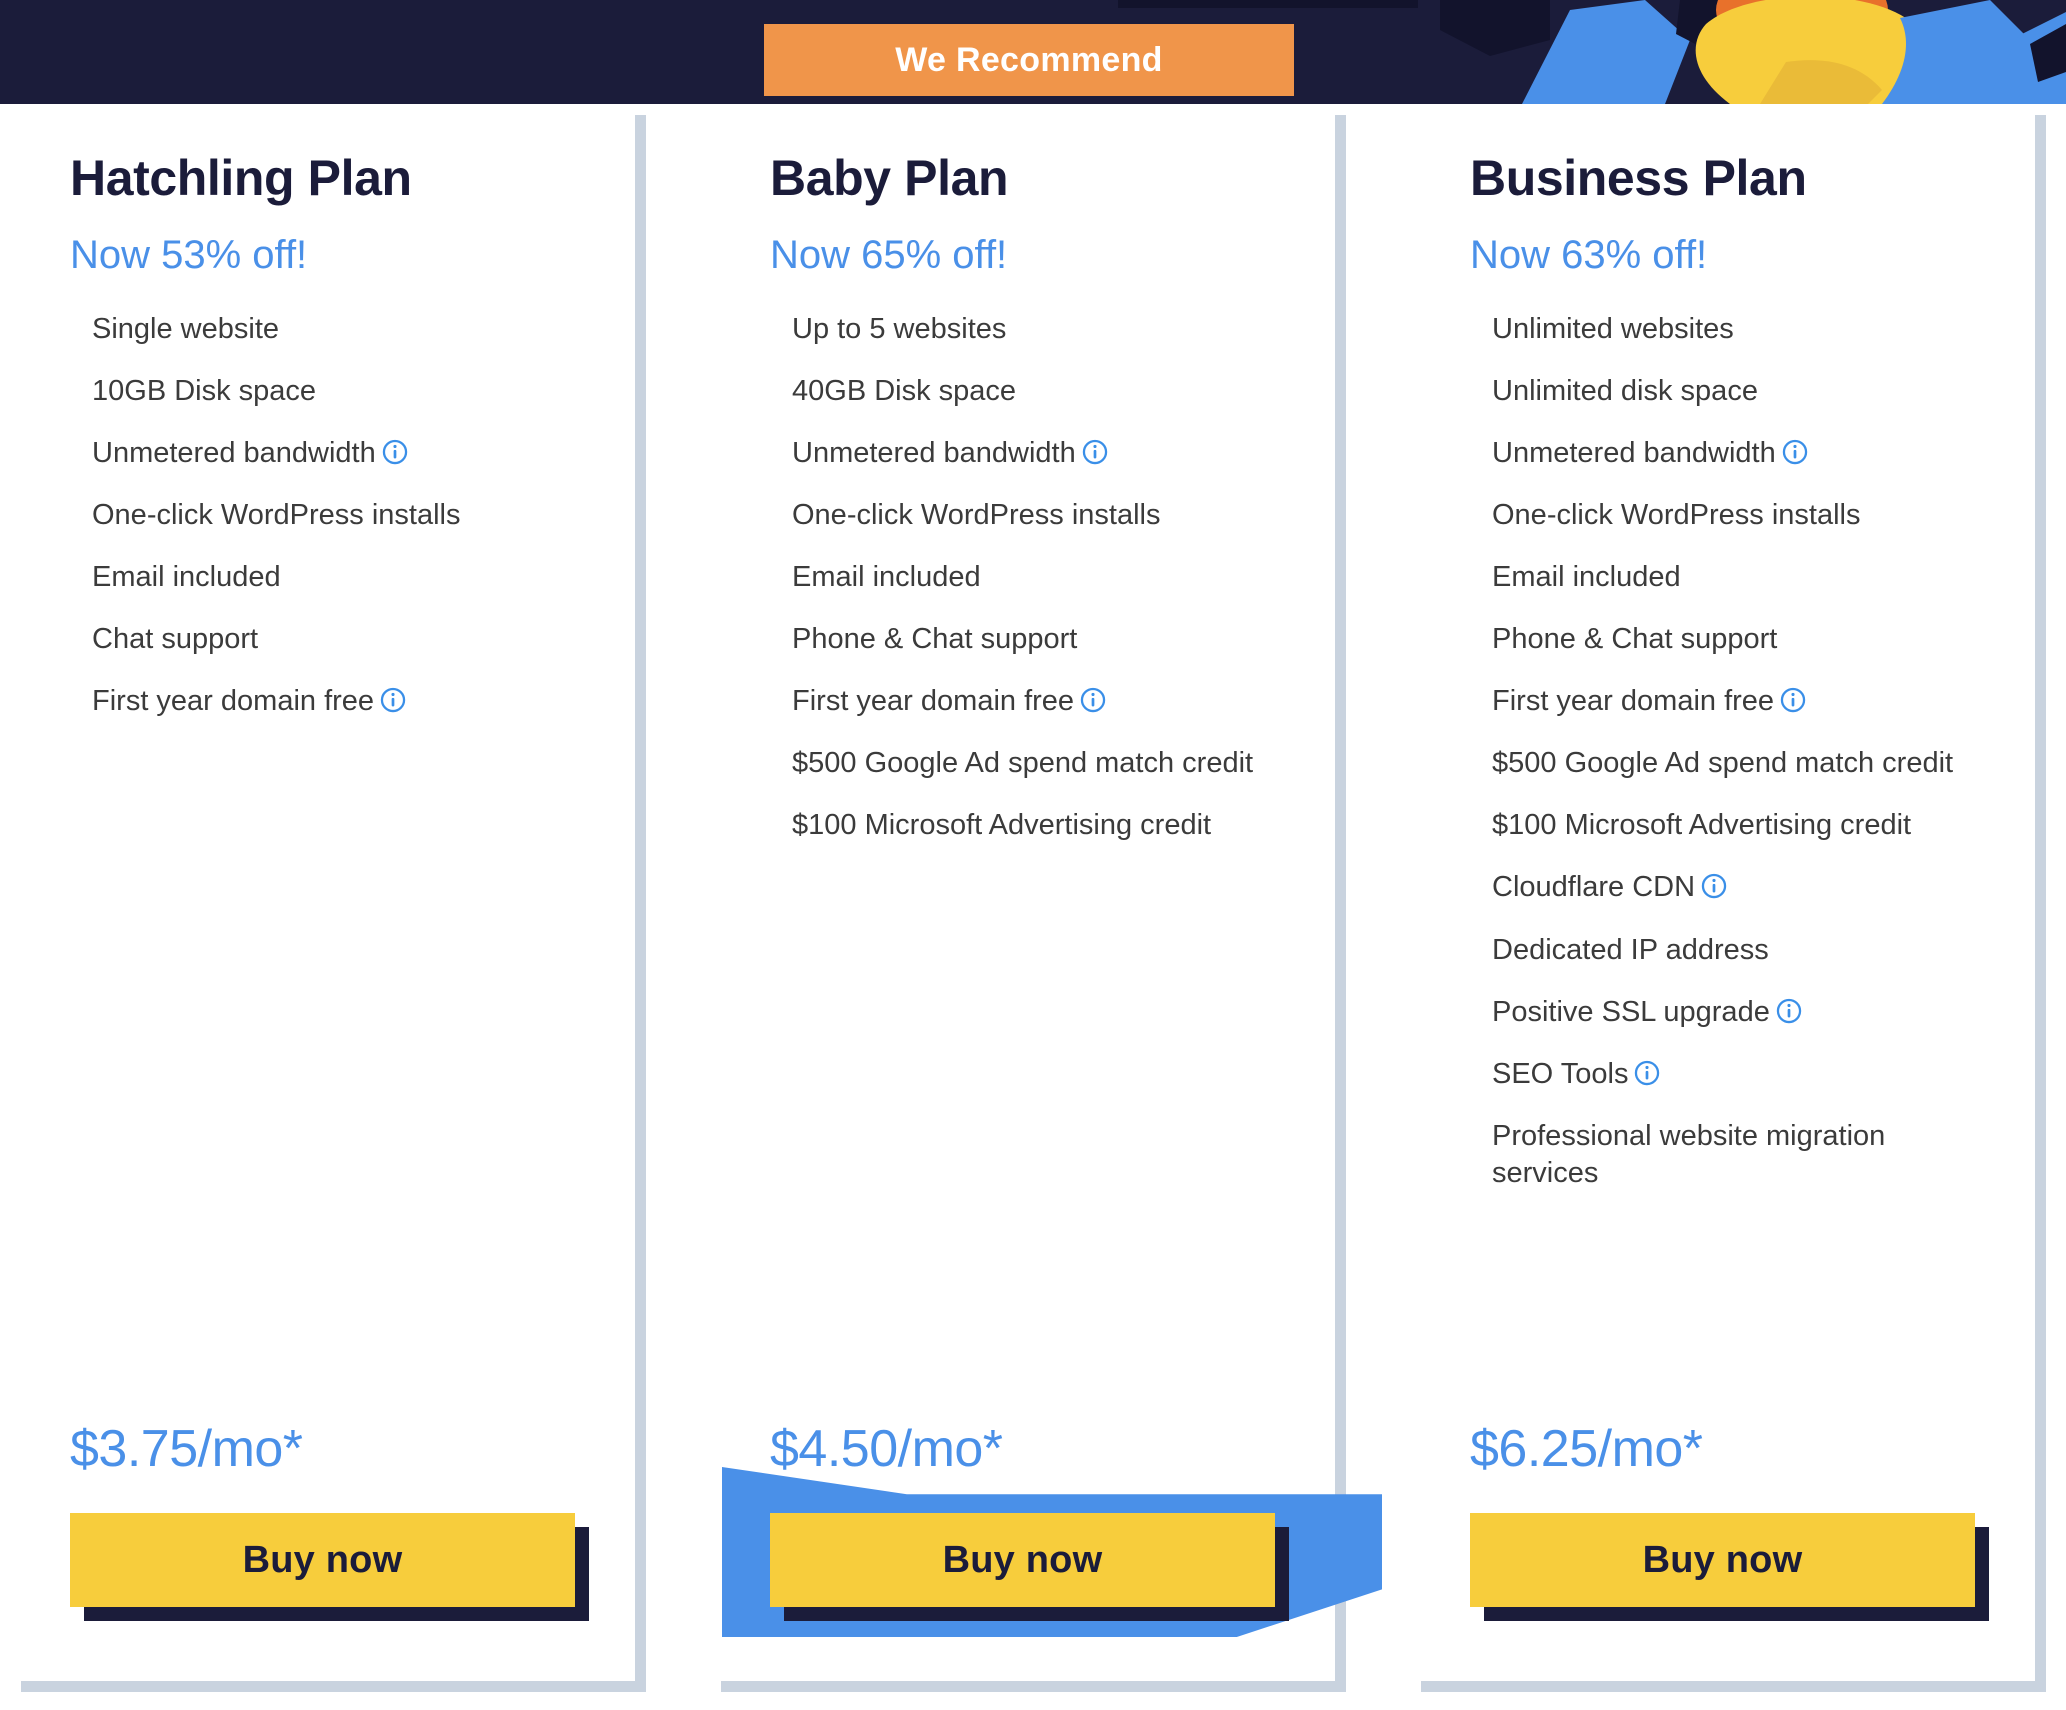 Image resolution: width=2066 pixels, height=1710 pixels. Describe the element at coordinates (204, 390) in the screenshot. I see `feature-label: 10GB Disk space` at that location.